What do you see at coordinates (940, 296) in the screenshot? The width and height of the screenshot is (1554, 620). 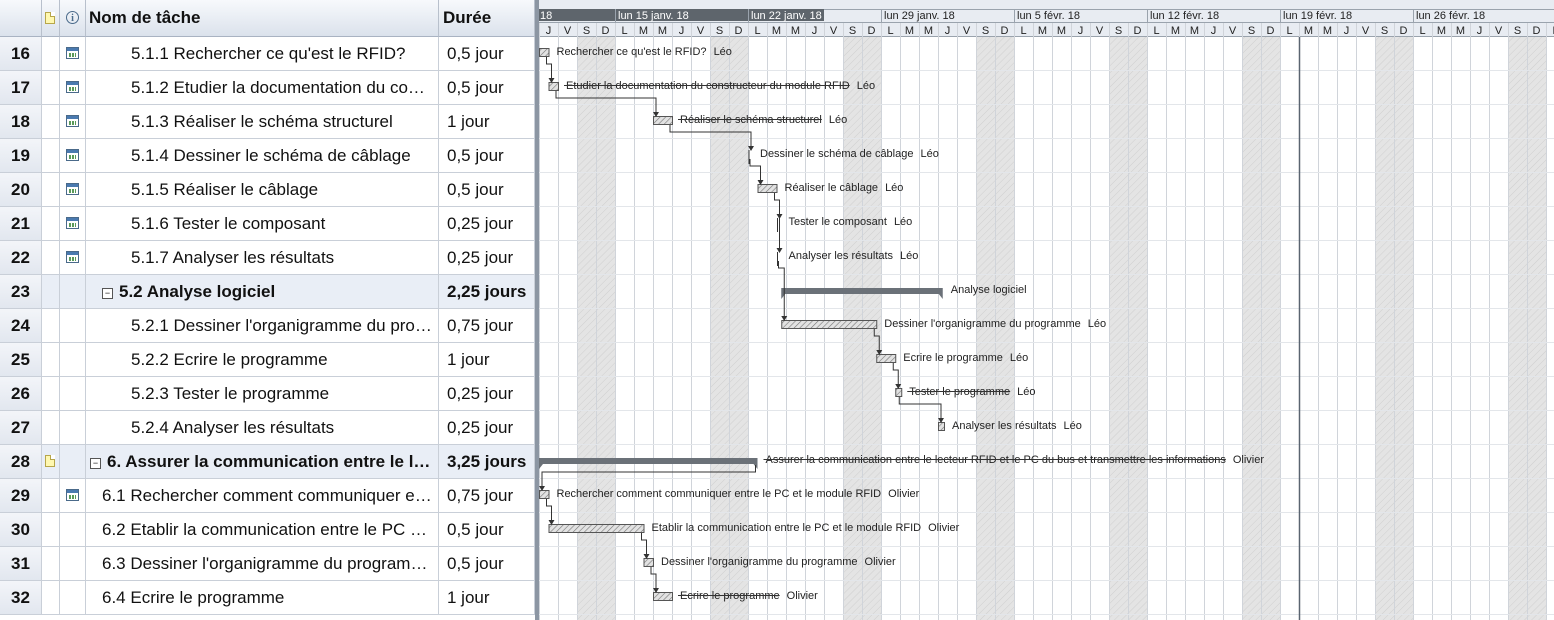 I see `summary-bar-end-cap` at bounding box center [940, 296].